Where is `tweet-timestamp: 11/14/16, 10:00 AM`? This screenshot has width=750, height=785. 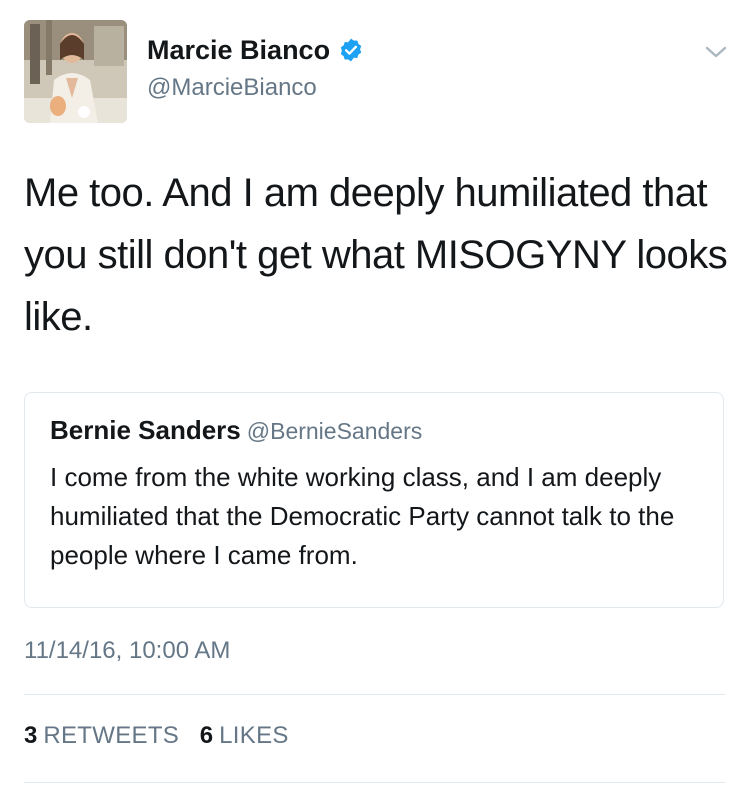
tweet-timestamp: 11/14/16, 10:00 AM is located at coordinates (127, 651).